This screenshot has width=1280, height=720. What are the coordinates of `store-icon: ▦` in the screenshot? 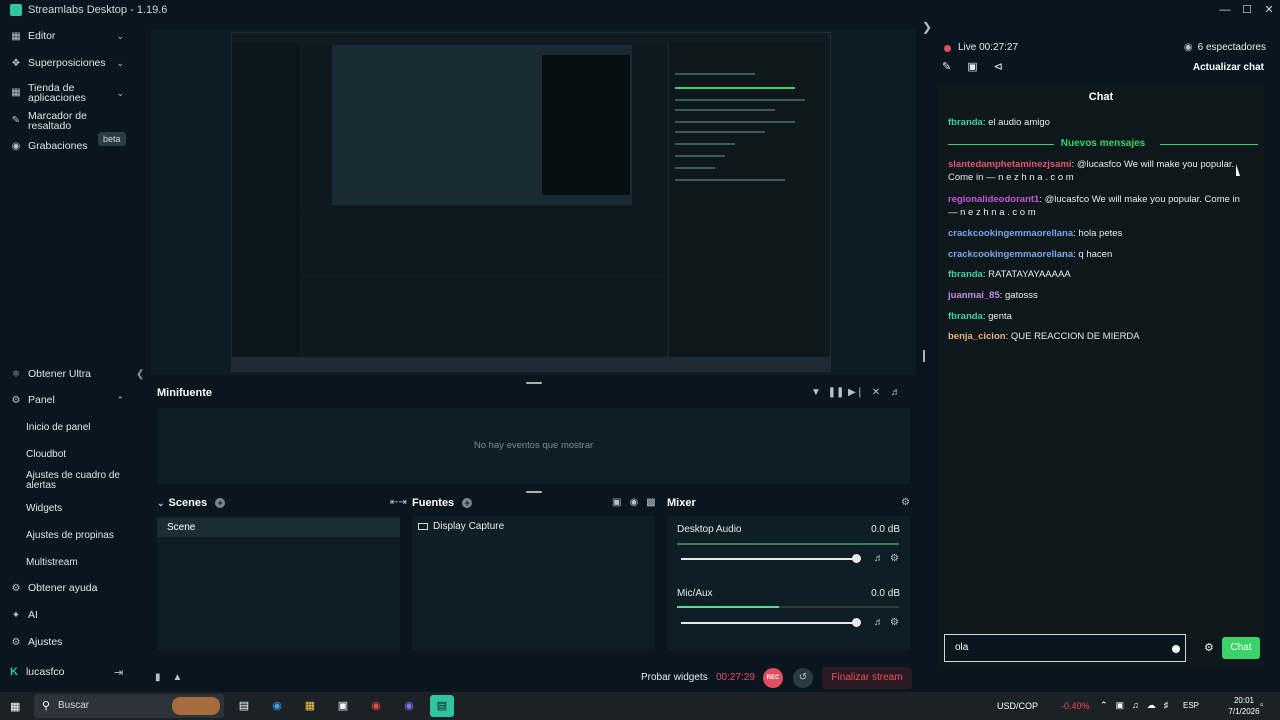 It's located at (16, 92).